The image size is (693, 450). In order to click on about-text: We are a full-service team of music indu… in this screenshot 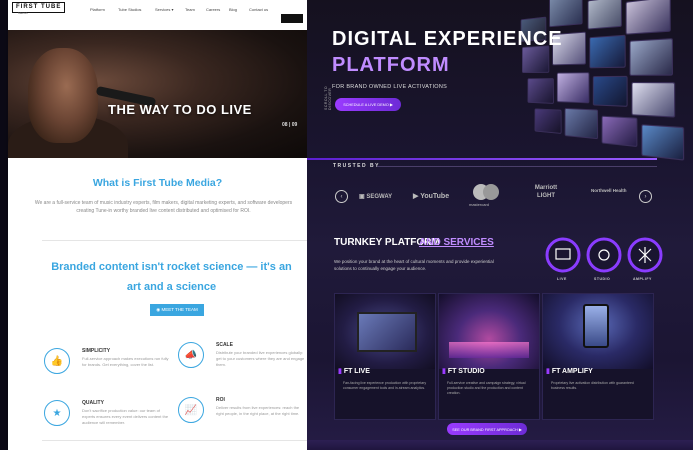, I will do `click(163, 207)`.